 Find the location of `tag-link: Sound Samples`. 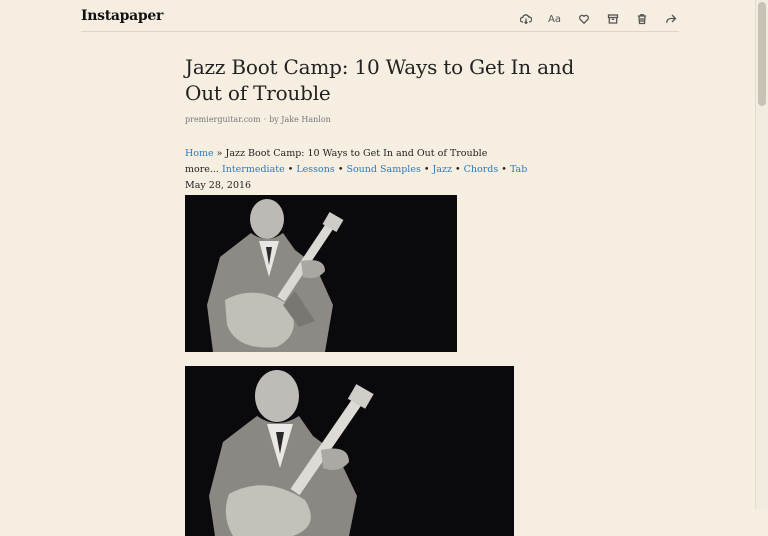

tag-link: Sound Samples is located at coordinates (383, 169).